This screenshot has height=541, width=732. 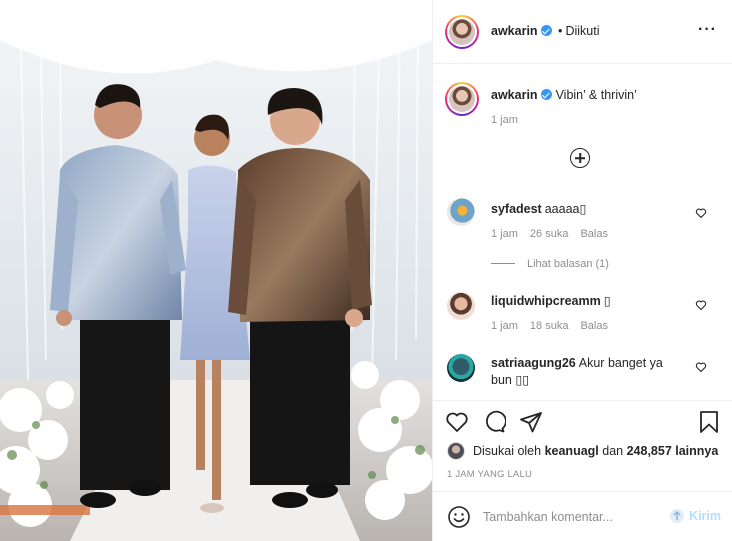 I want to click on comment-meta: 1 jam 26 suka Balas, so click(x=555, y=234).